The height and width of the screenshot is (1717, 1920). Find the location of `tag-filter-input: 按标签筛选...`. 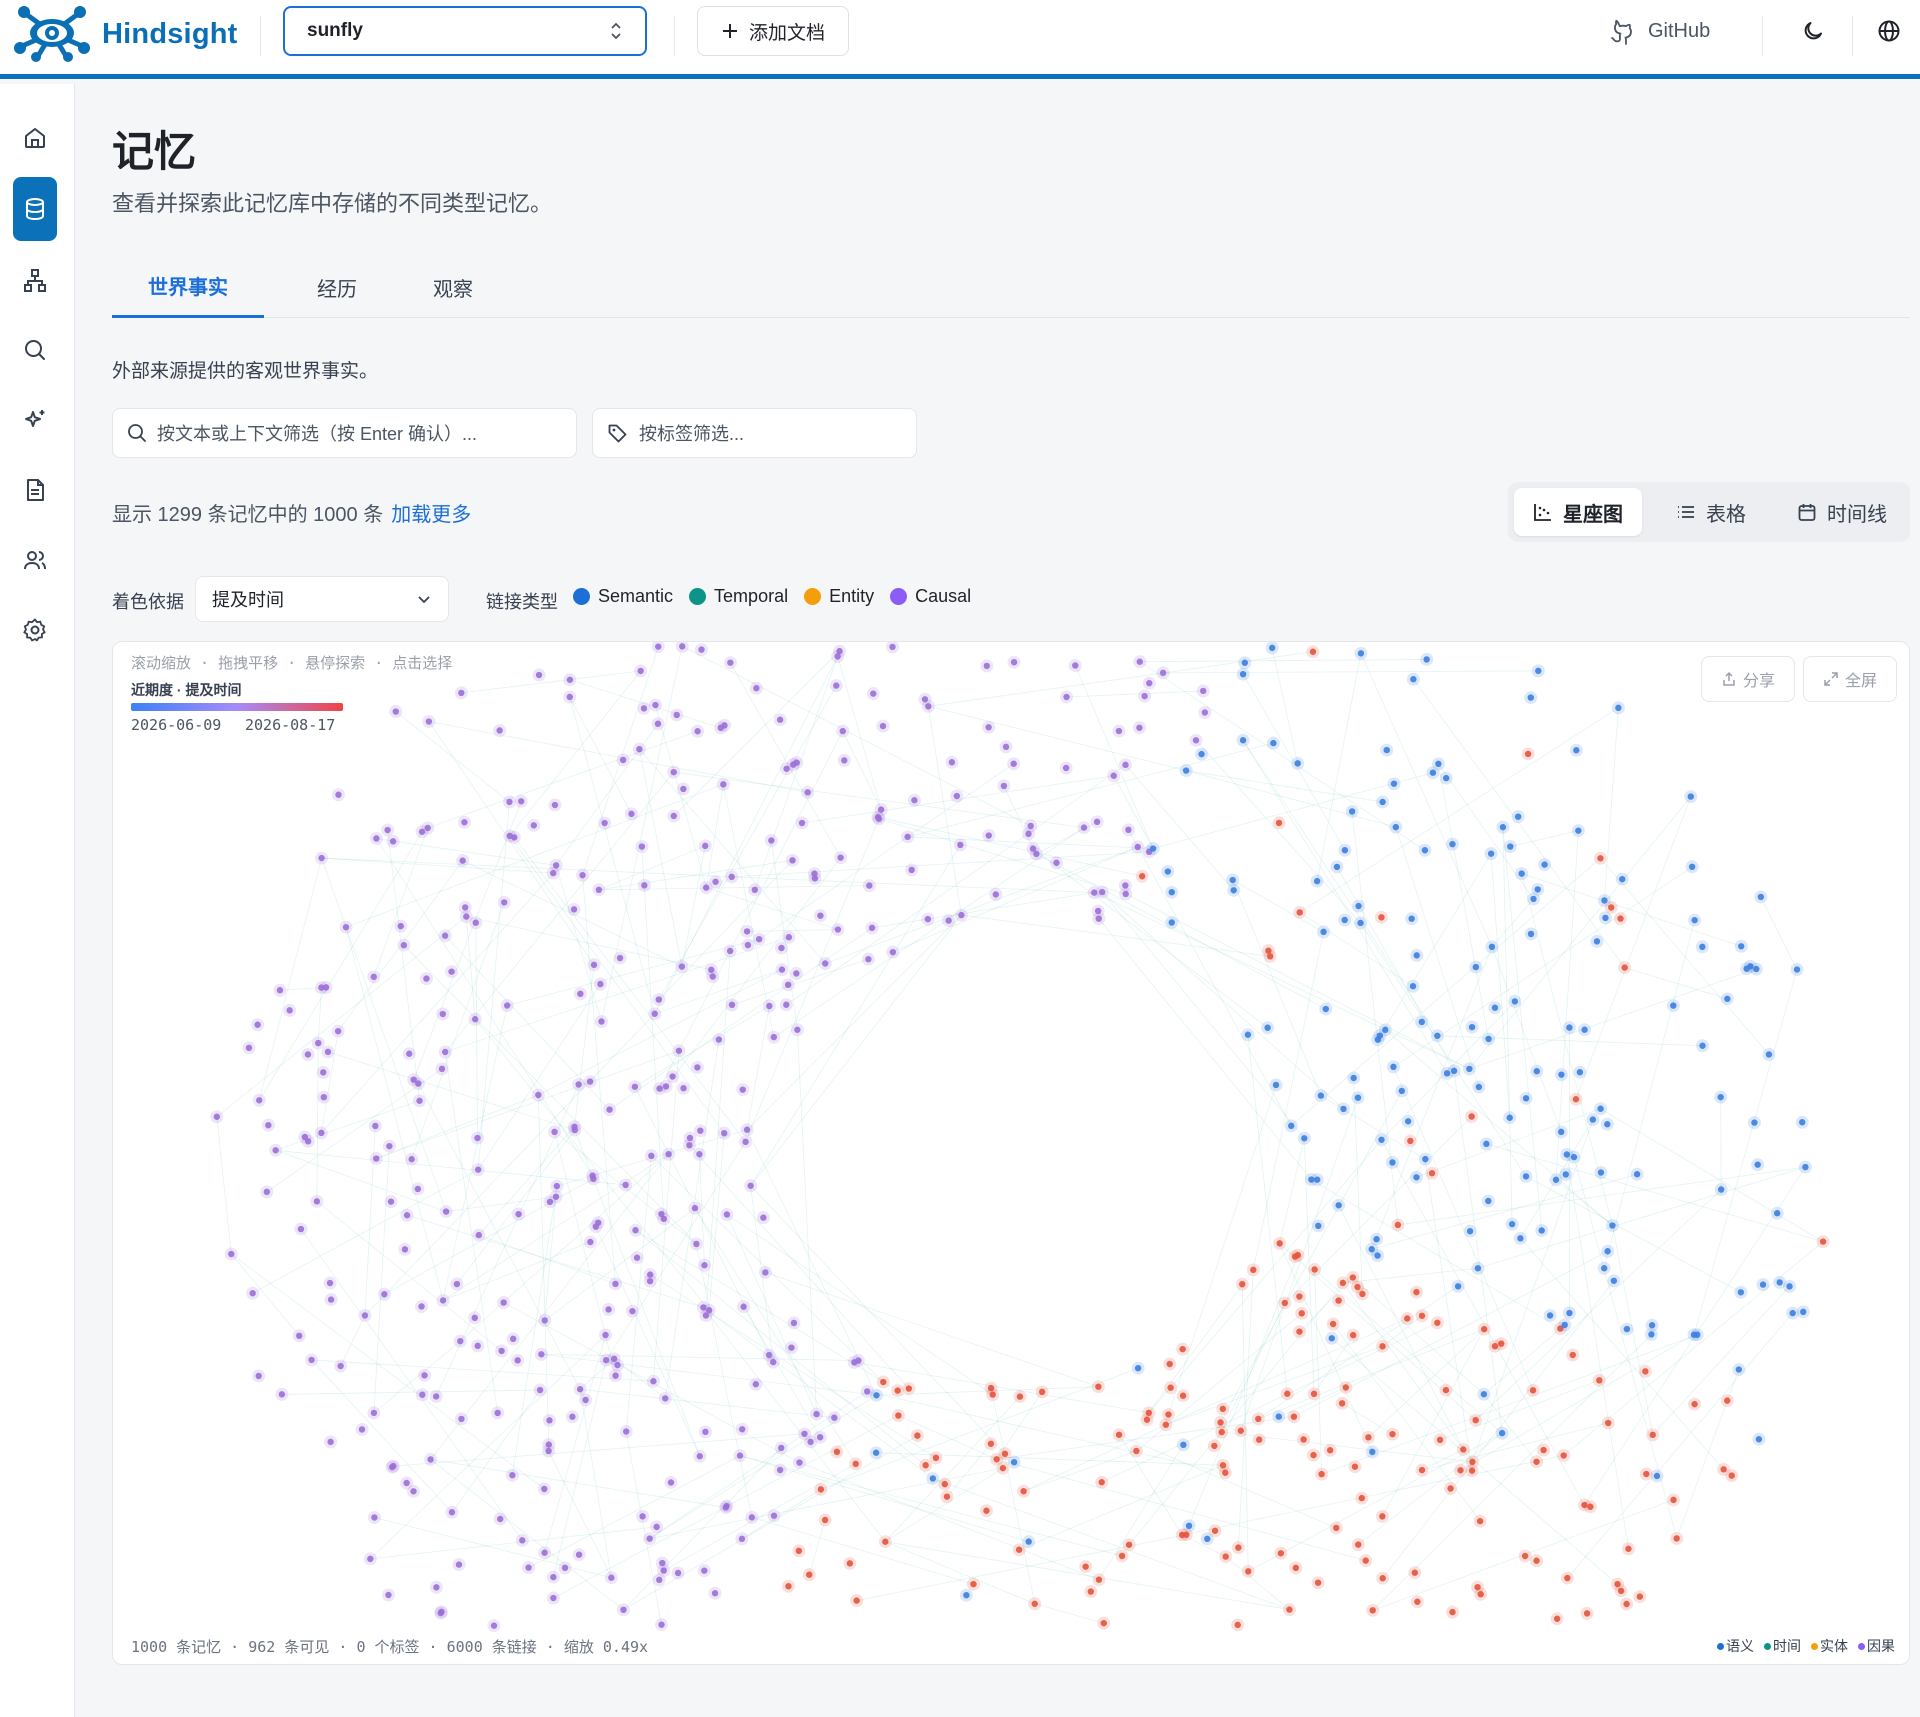

tag-filter-input: 按标签筛选... is located at coordinates (754, 433).